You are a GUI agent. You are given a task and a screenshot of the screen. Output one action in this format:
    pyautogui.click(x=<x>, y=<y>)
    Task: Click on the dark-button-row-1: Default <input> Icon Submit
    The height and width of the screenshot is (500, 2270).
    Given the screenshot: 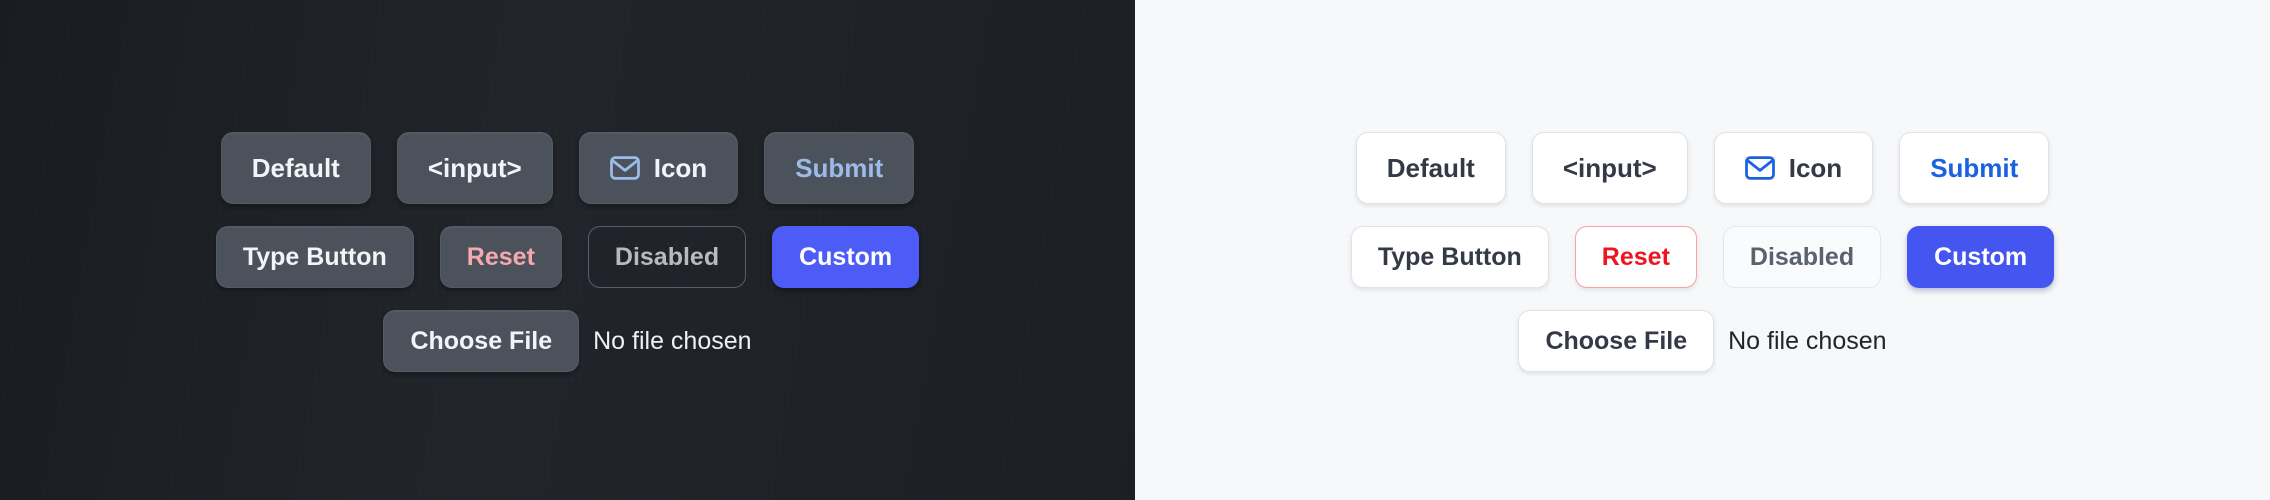 What is the action you would take?
    pyautogui.click(x=567, y=168)
    